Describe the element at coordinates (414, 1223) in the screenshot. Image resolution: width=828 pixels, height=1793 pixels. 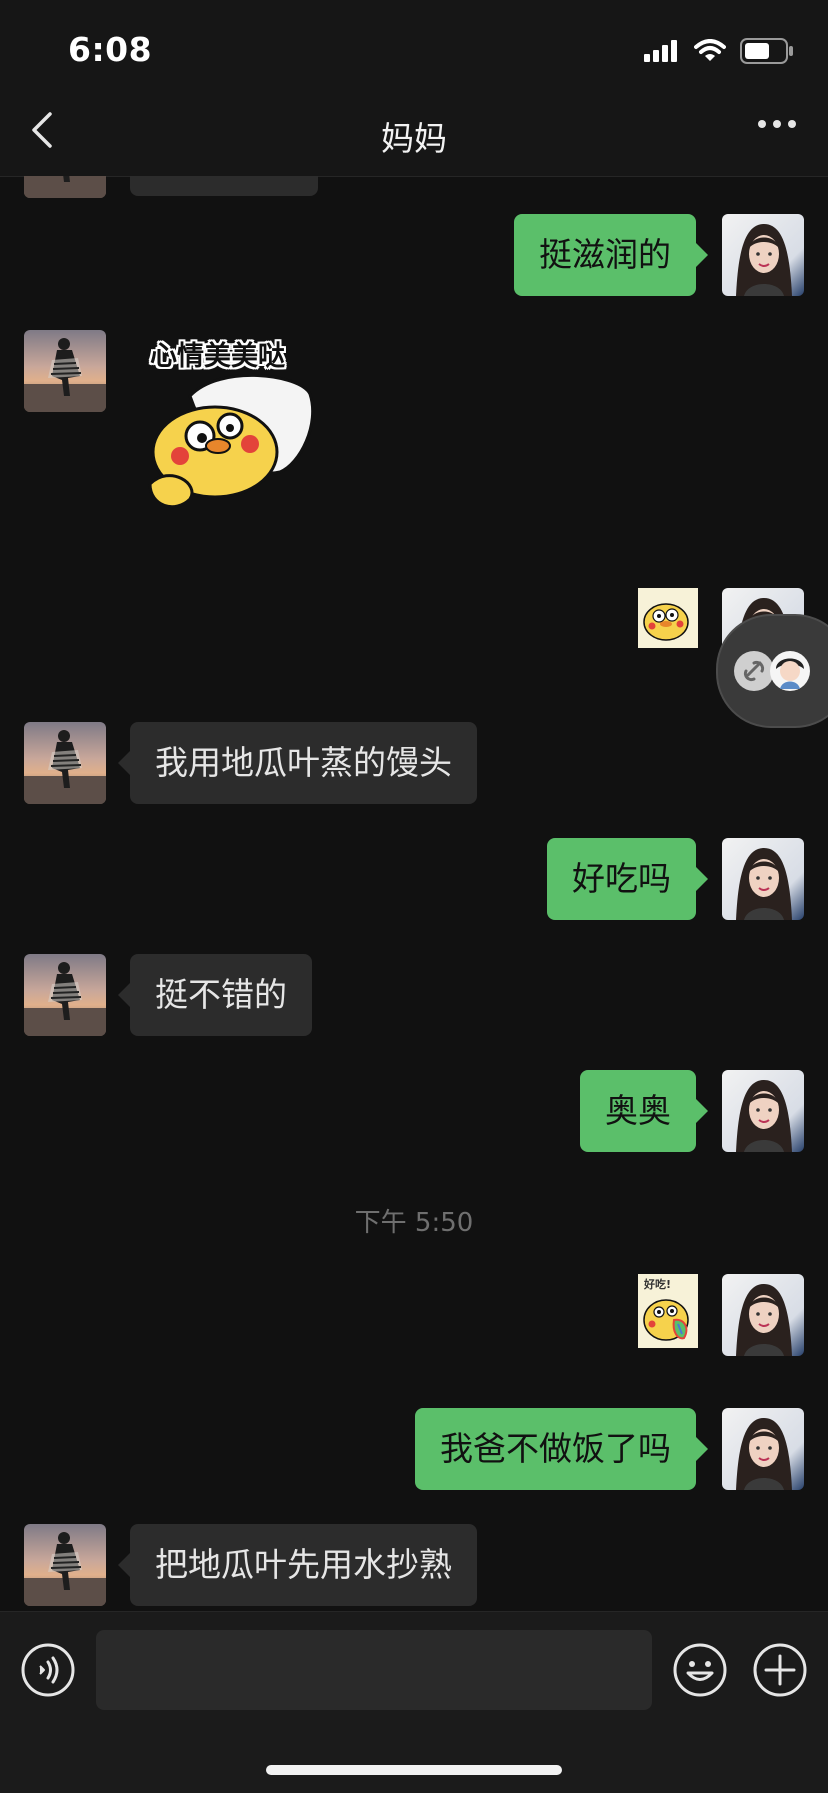
I see `message-timestamp: 下午 5:50` at that location.